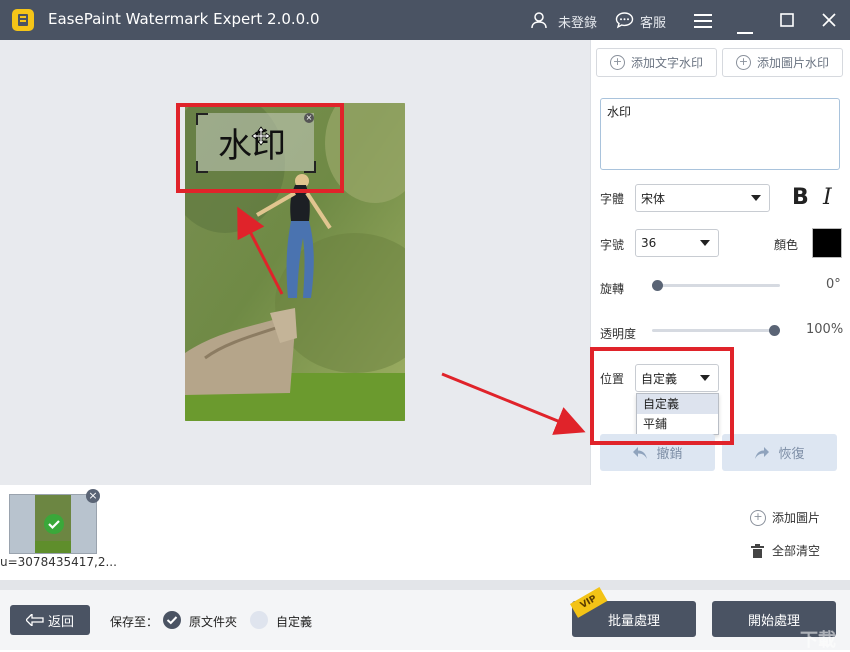 Image resolution: width=850 pixels, height=652 pixels. Describe the element at coordinates (818, 640) in the screenshot. I see `site-watermark-logo: 下載` at that location.